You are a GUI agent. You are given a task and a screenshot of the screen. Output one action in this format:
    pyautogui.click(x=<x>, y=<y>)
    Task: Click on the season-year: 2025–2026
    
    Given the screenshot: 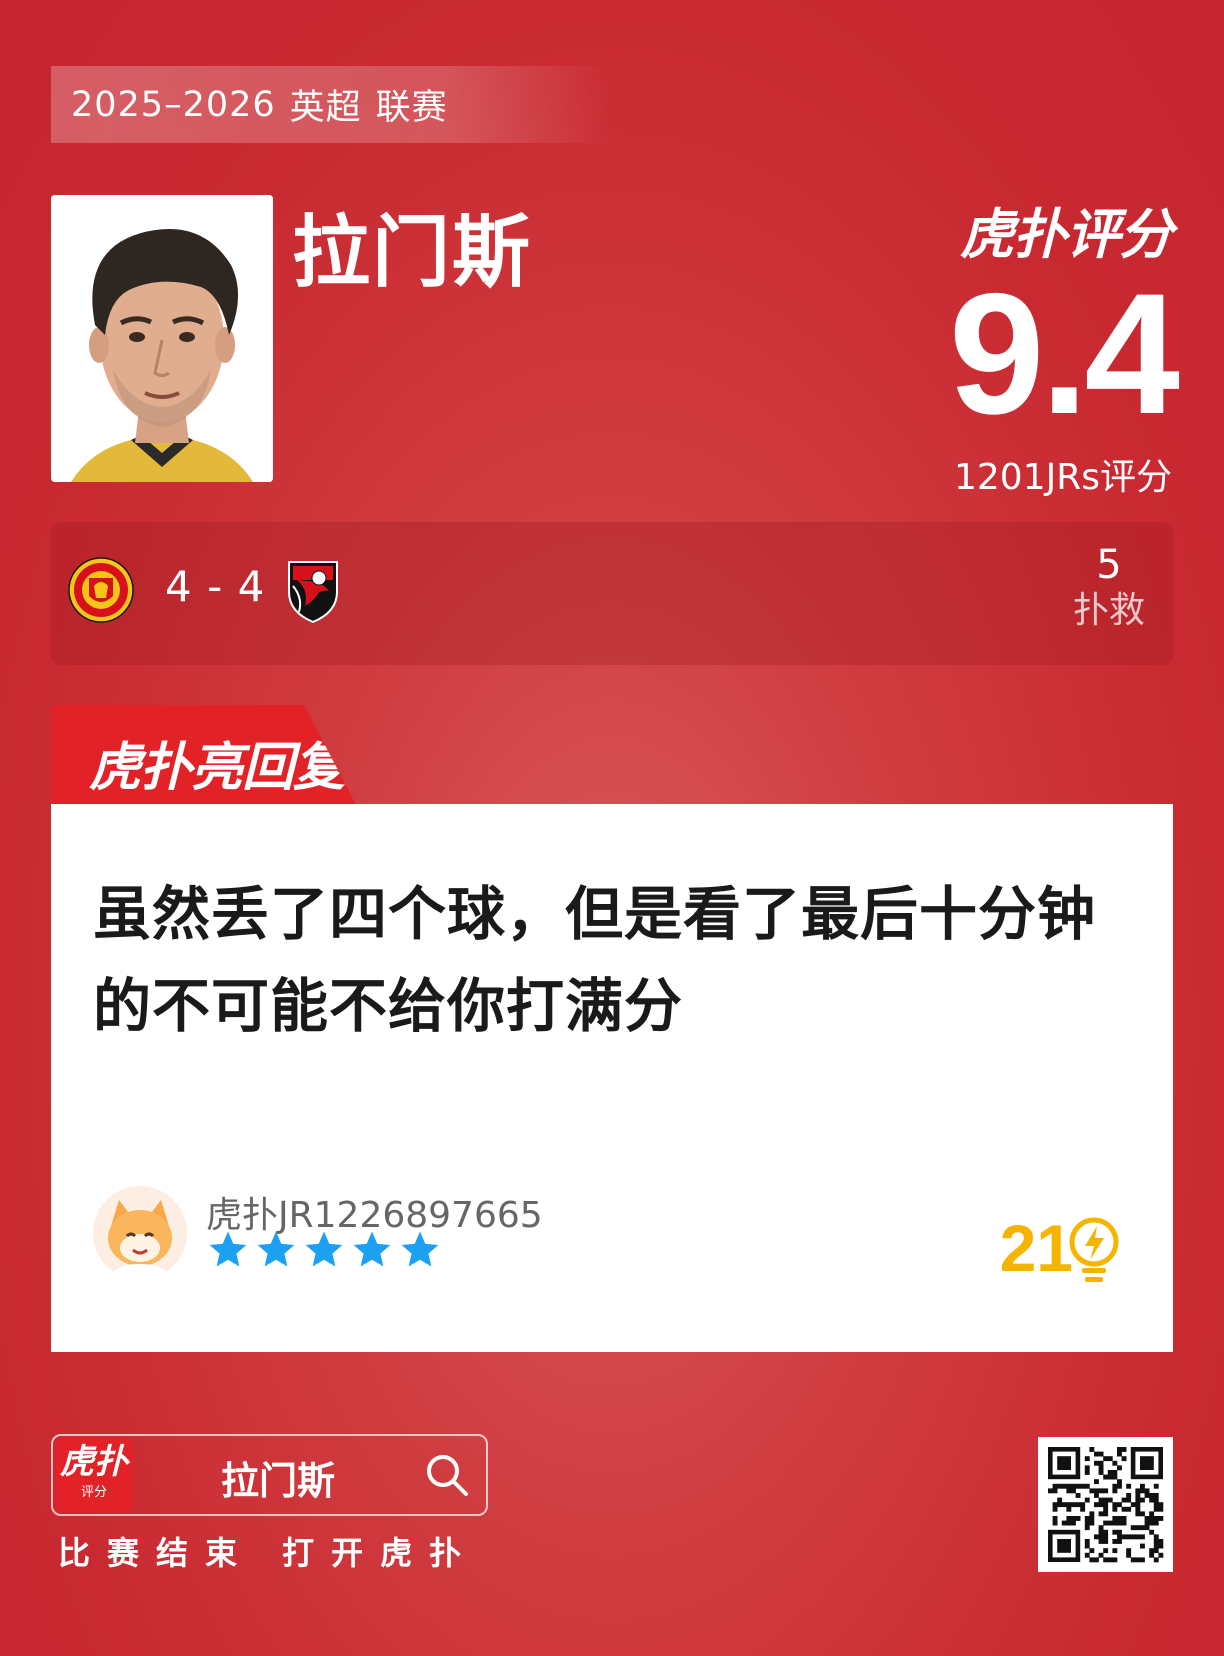 What is the action you would take?
    pyautogui.click(x=173, y=104)
    